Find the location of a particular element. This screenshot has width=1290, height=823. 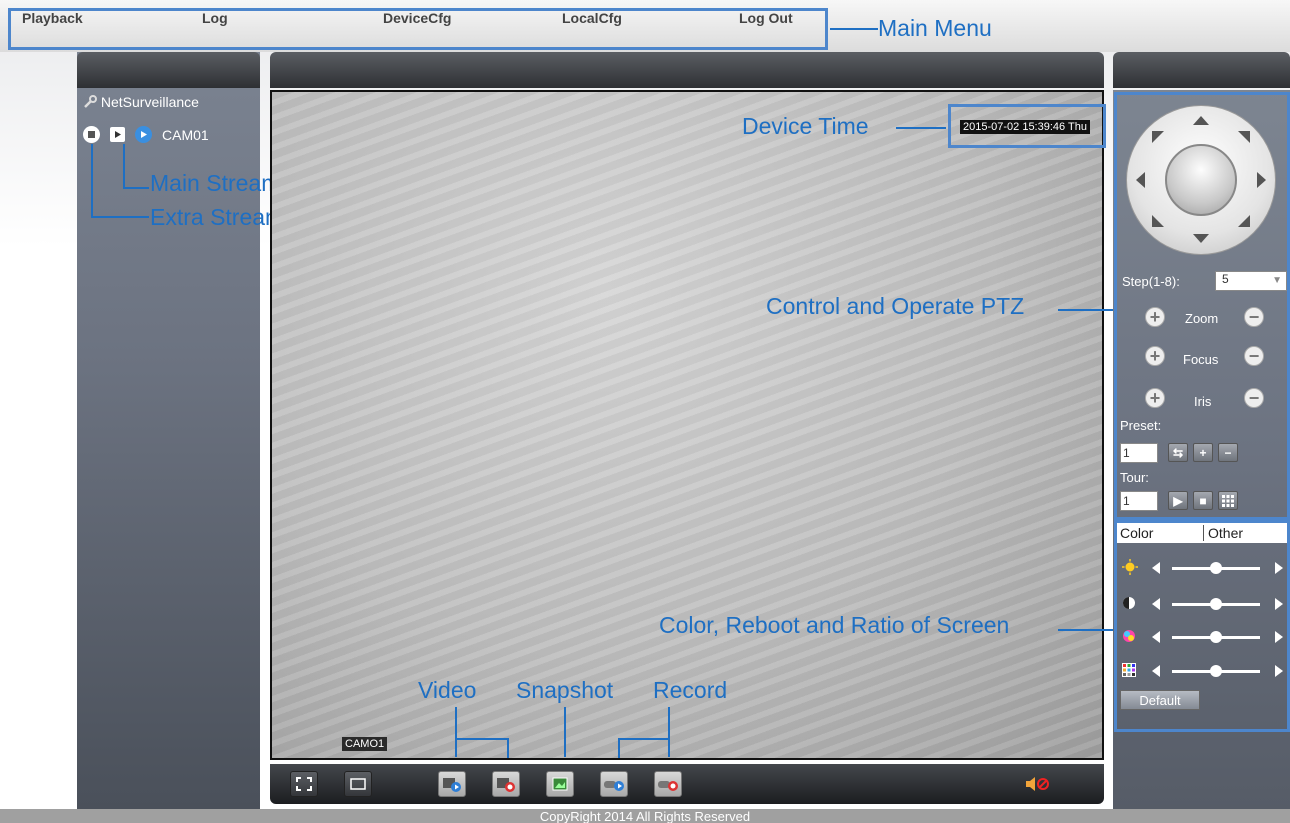

window-icon is located at coordinates (358, 784).